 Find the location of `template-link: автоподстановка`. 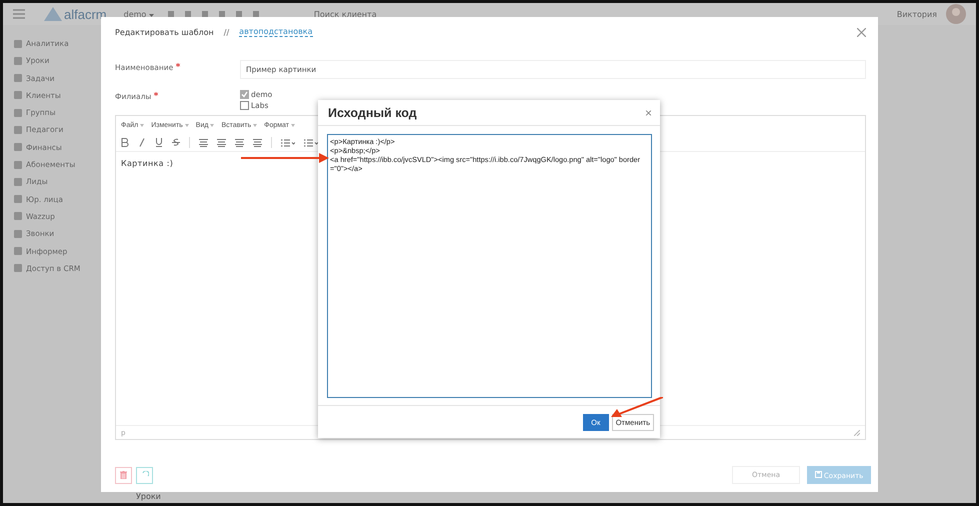

template-link: автоподстановка is located at coordinates (276, 32).